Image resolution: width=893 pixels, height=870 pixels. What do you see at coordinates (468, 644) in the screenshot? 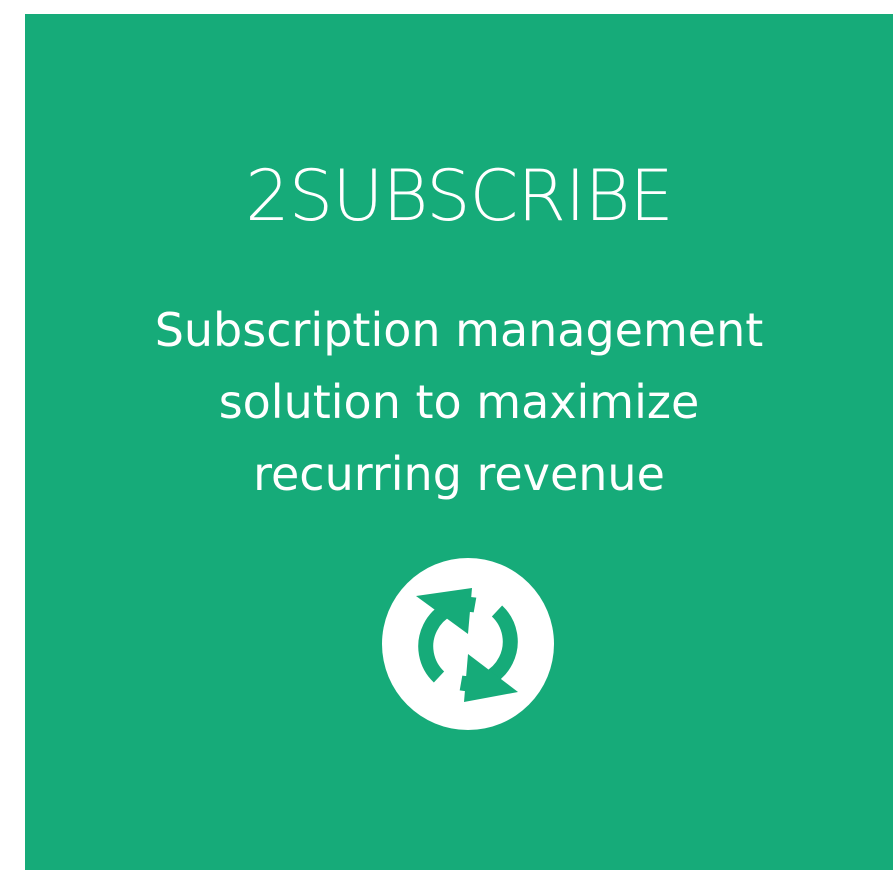
I see `refresh-cycle-icon` at bounding box center [468, 644].